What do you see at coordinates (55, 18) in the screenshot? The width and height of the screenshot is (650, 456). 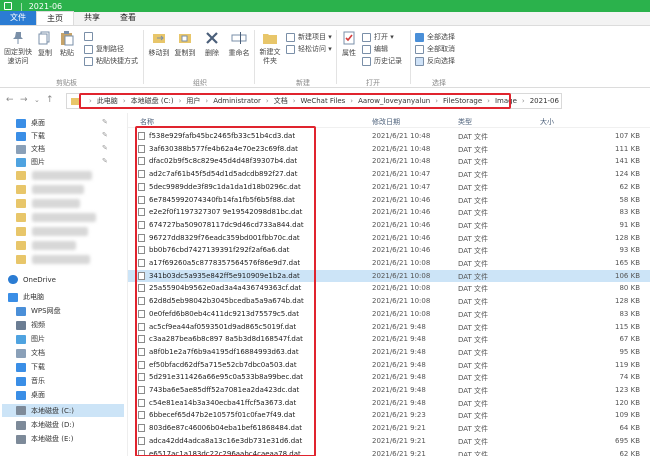 I see `tab-home: 主页` at bounding box center [55, 18].